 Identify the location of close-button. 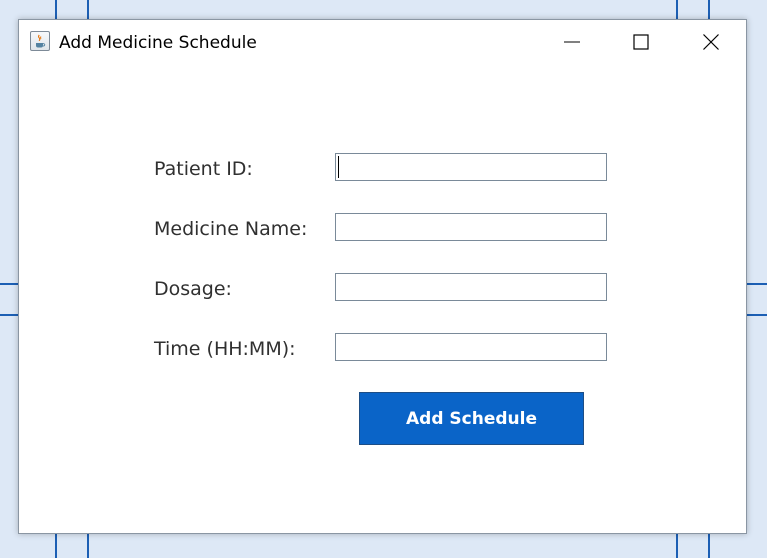
(711, 42).